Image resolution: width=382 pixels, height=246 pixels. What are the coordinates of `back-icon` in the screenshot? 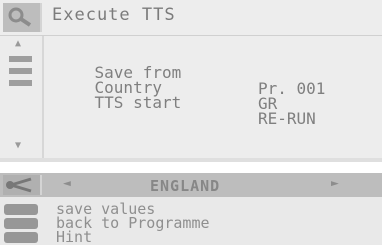 It's located at (21, 223).